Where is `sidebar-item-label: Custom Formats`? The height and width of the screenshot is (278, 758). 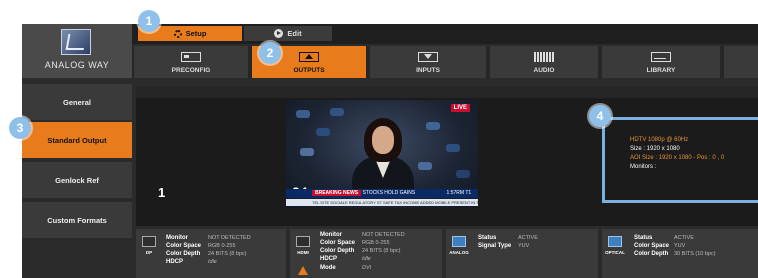 sidebar-item-label: Custom Formats is located at coordinates (77, 220).